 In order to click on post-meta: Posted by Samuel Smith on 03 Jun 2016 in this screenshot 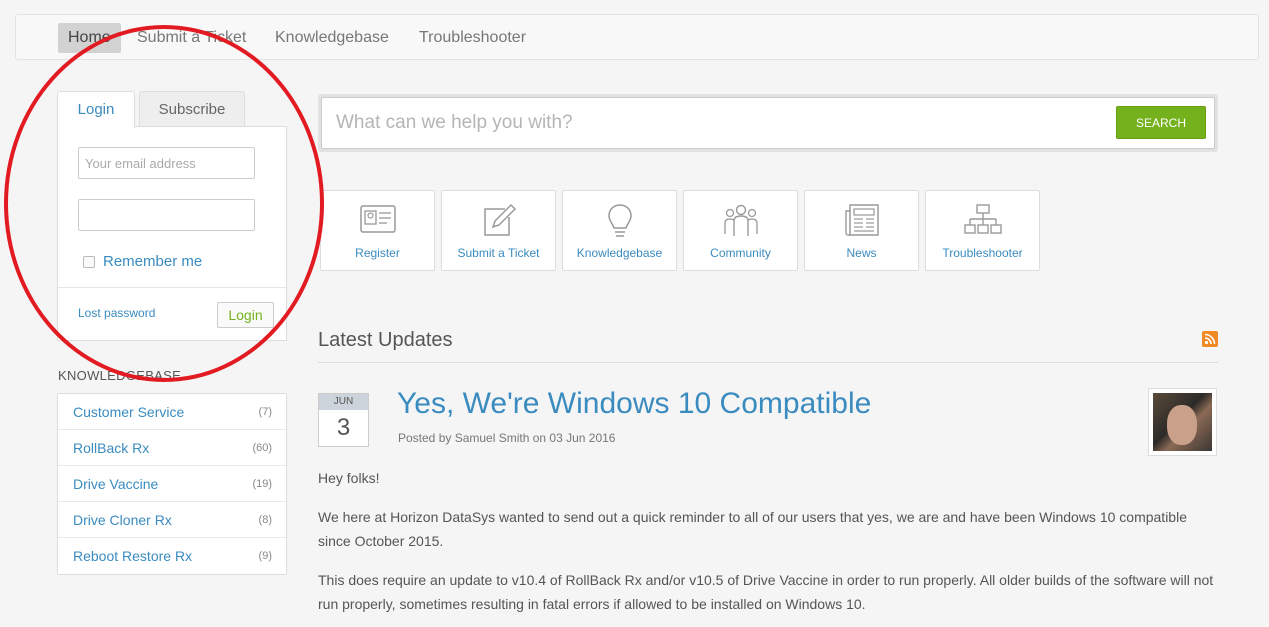, I will do `click(507, 438)`.